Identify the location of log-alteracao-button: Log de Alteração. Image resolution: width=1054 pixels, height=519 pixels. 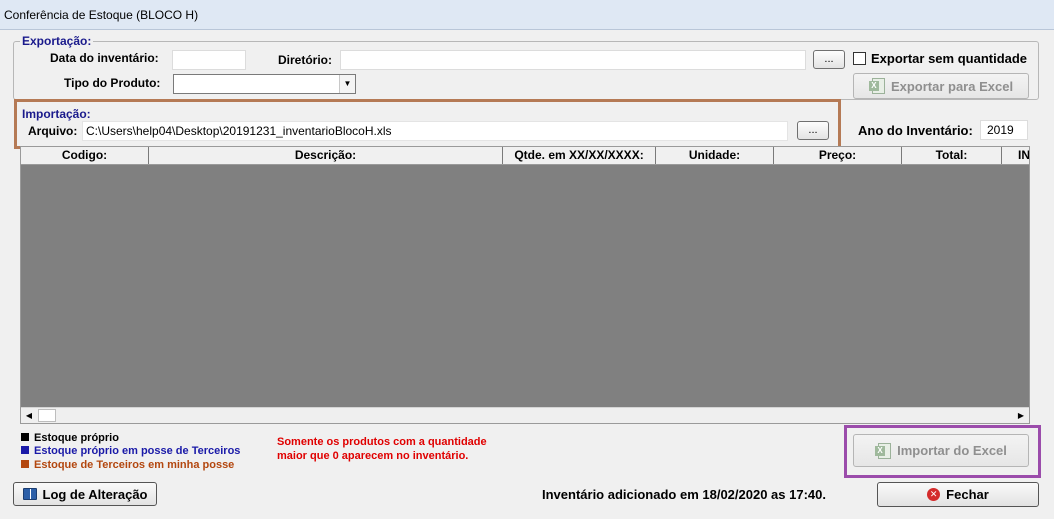
(85, 494).